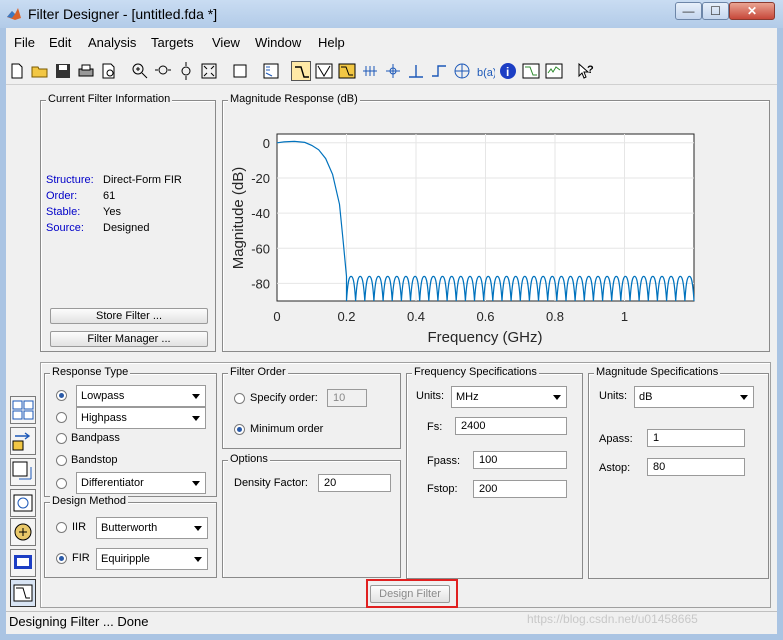 Image resolution: width=783 pixels, height=640 pixels. I want to click on filter-coefficients-icon: b(a), so click(486, 71).